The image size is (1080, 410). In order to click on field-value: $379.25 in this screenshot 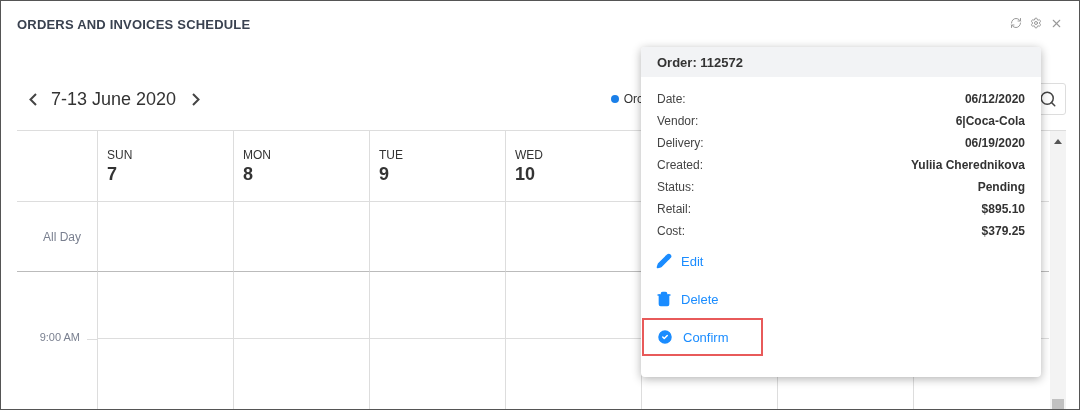, I will do `click(1003, 231)`.